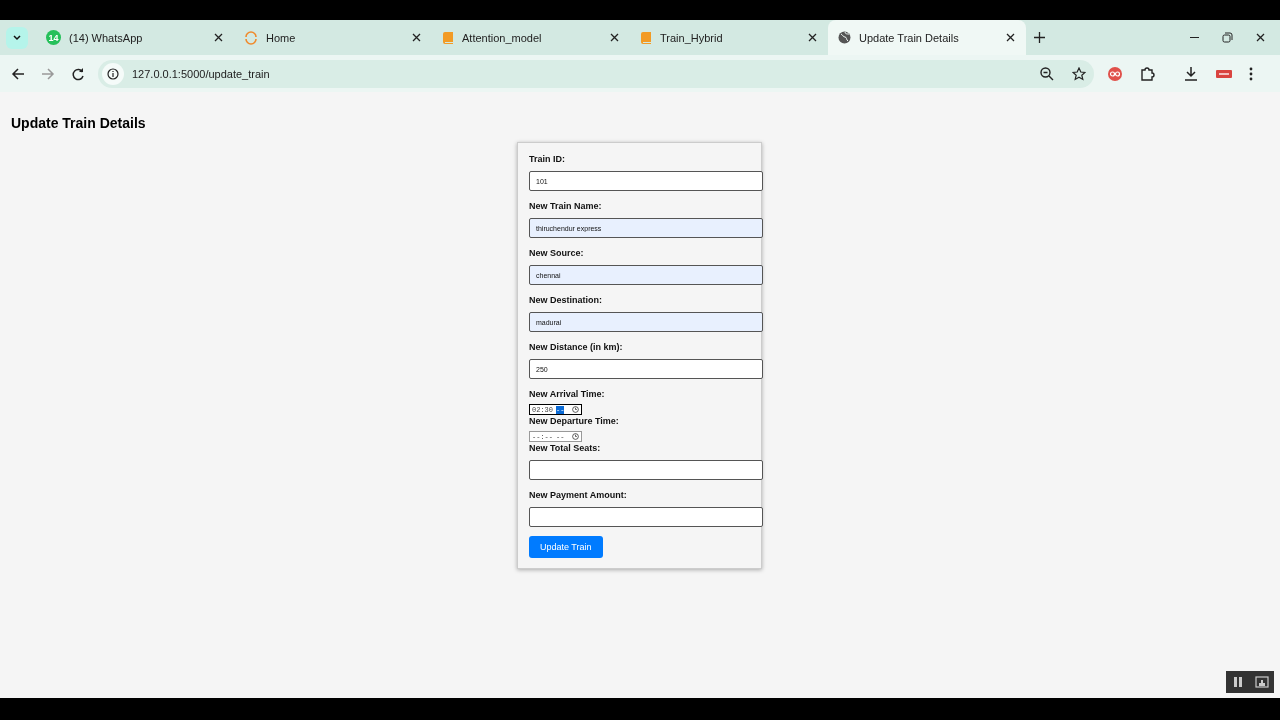 The image size is (1280, 720). I want to click on zoom-out-icon, so click(1047, 73).